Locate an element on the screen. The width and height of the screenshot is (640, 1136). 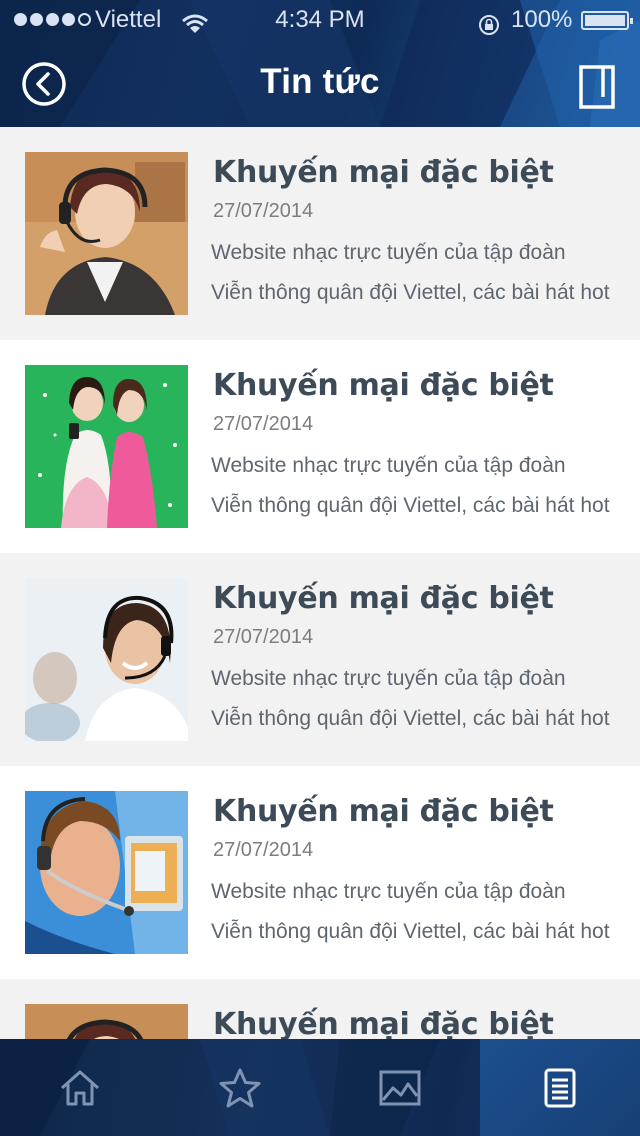
news-item: Khuyến mại đặc biệt is located at coordinates (320, 1009).